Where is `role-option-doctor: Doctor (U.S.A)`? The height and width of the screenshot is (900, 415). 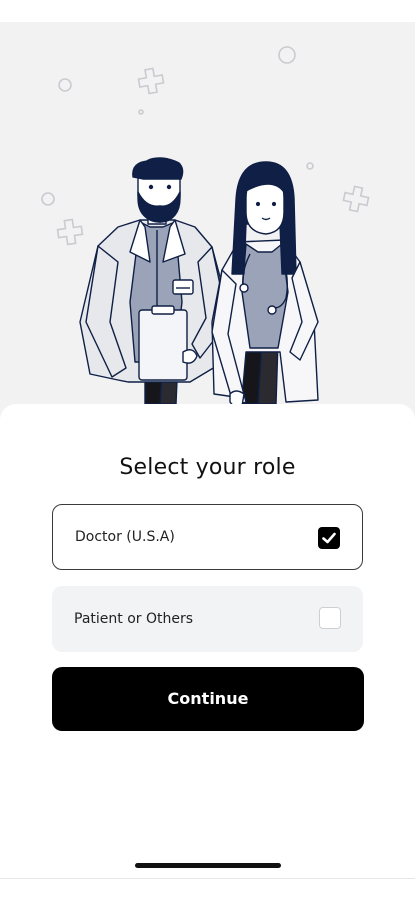 role-option-doctor: Doctor (U.S.A) is located at coordinates (207, 537).